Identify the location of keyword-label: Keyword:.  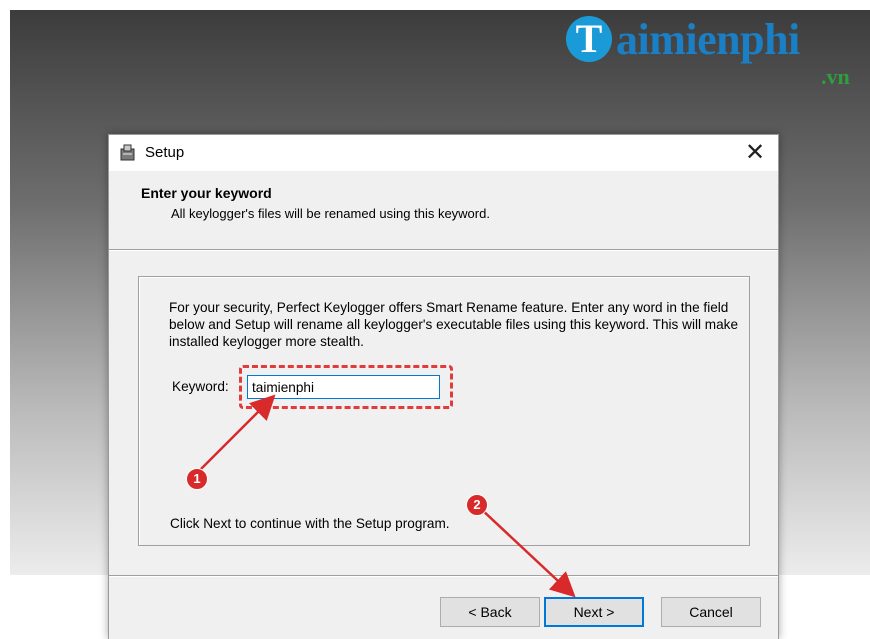
(200, 386).